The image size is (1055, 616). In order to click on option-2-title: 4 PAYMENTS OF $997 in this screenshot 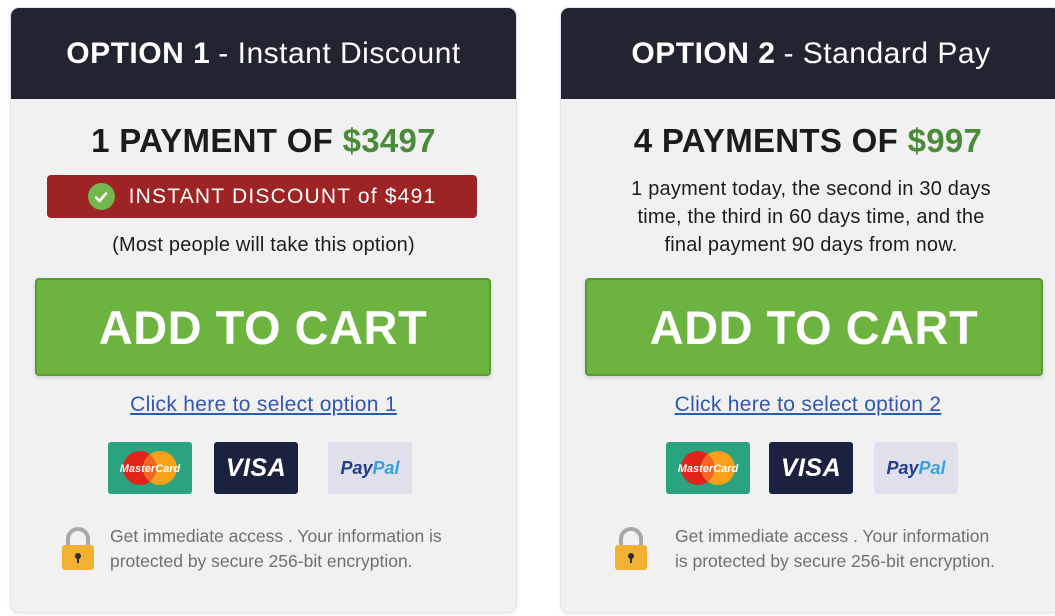, I will do `click(808, 141)`.